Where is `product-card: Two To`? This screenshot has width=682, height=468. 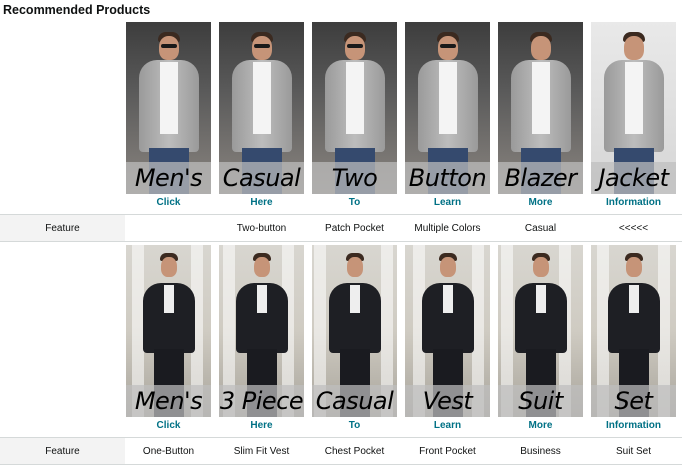
product-card: Two To is located at coordinates (354, 115).